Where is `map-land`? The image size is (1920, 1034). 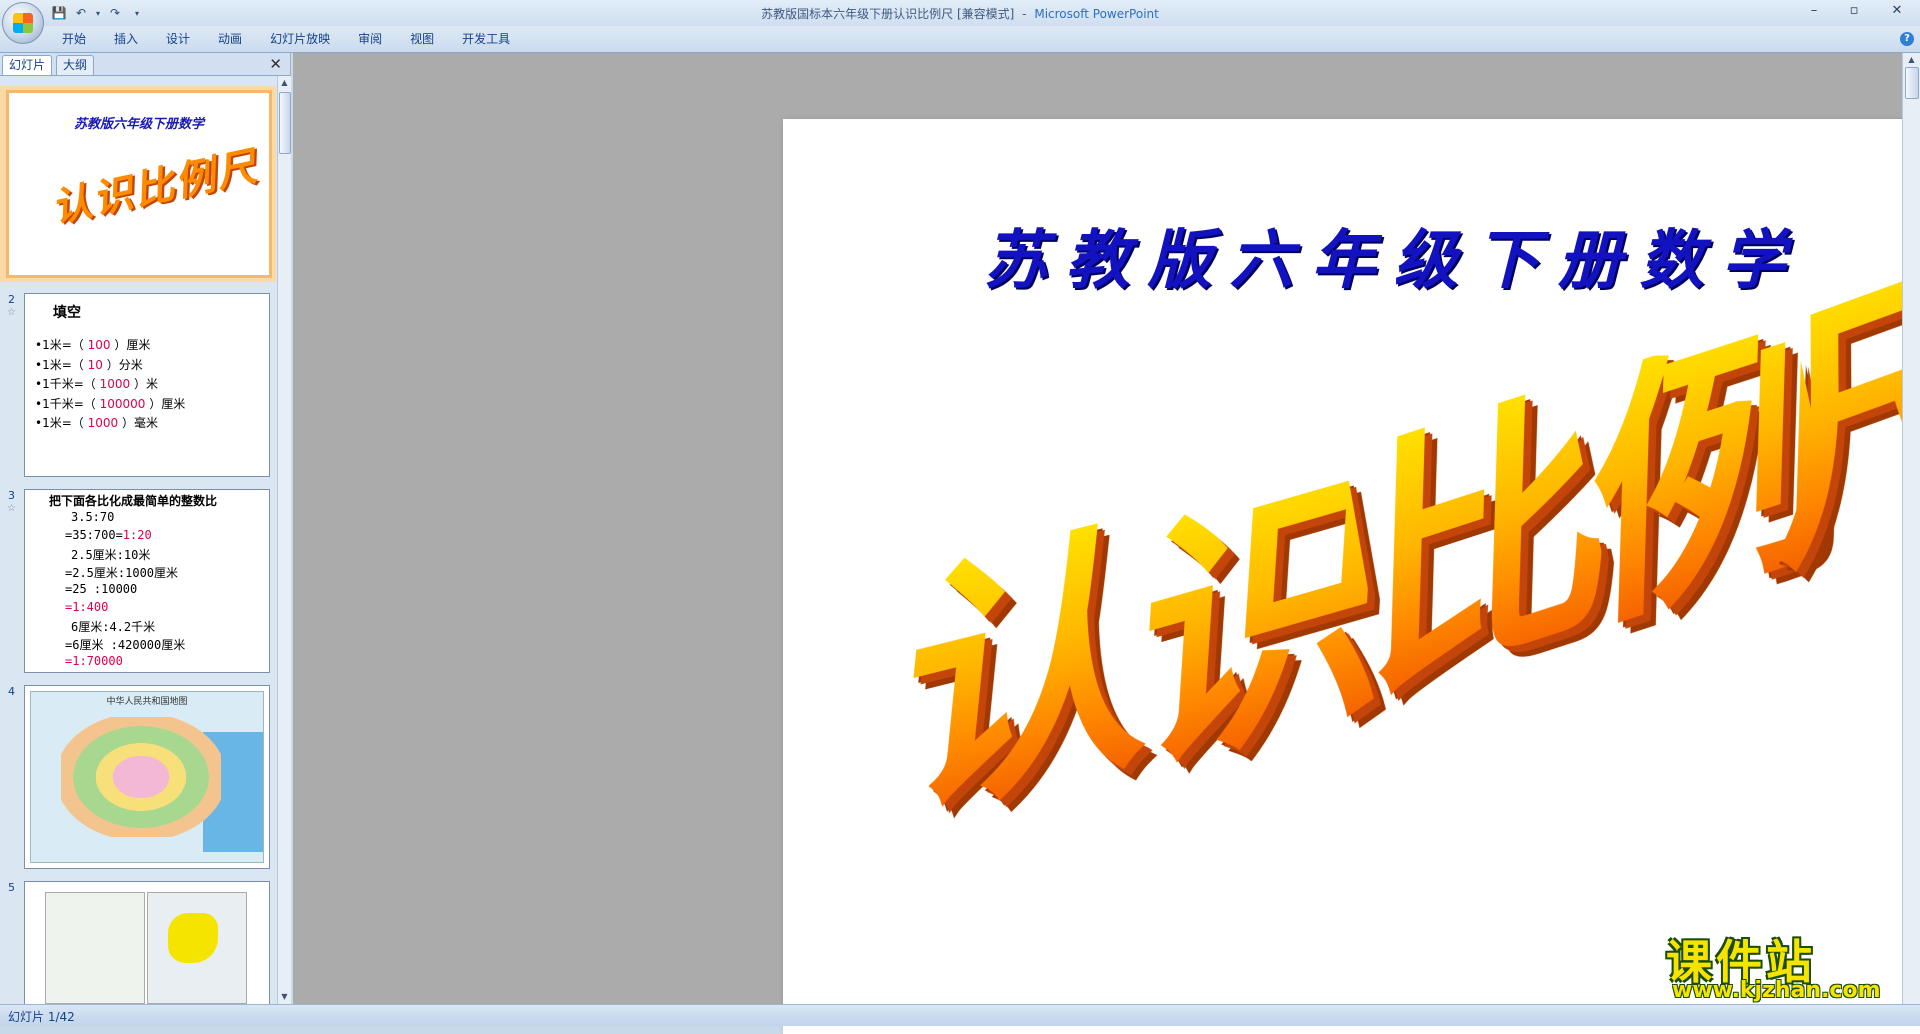 map-land is located at coordinates (141, 777).